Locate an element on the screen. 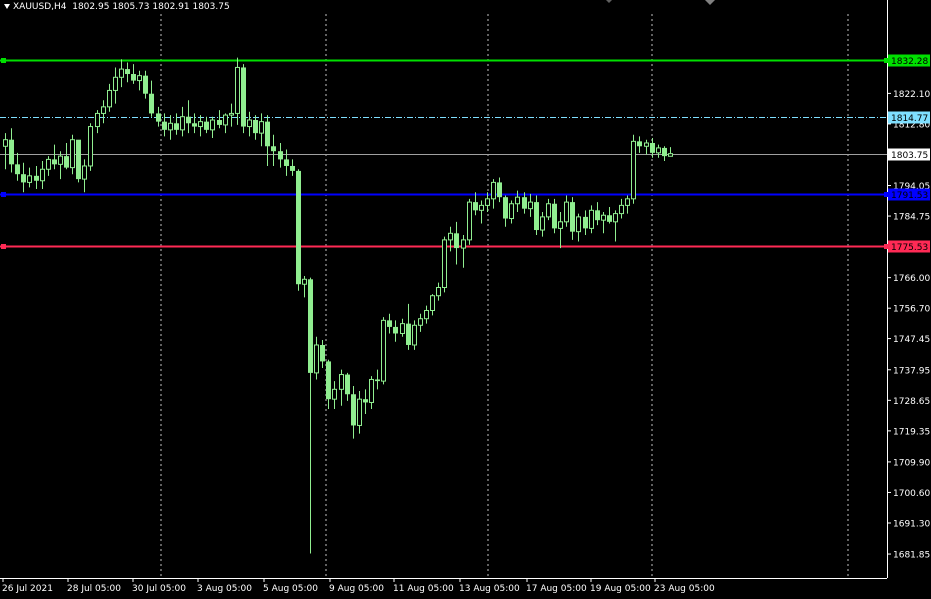  level-anchor-1775.53 is located at coordinates (3, 246).